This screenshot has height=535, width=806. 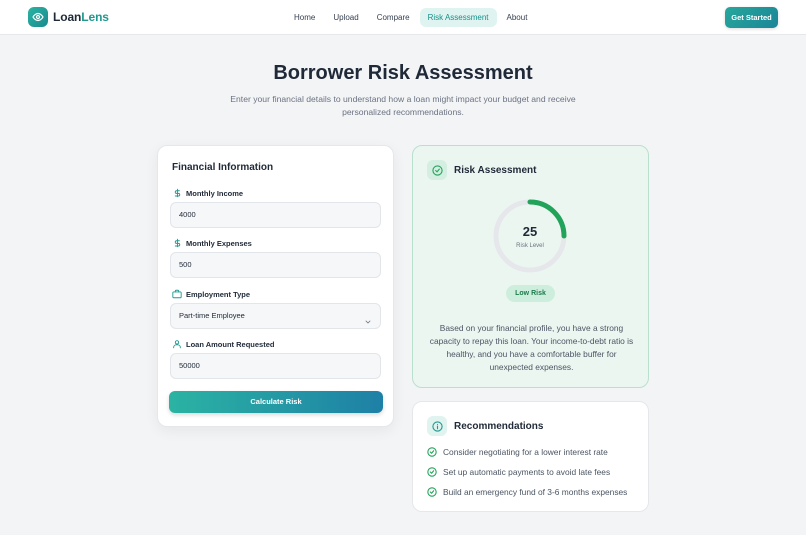 What do you see at coordinates (458, 17) in the screenshot?
I see `nav-risk-assessment: Risk Assessment` at bounding box center [458, 17].